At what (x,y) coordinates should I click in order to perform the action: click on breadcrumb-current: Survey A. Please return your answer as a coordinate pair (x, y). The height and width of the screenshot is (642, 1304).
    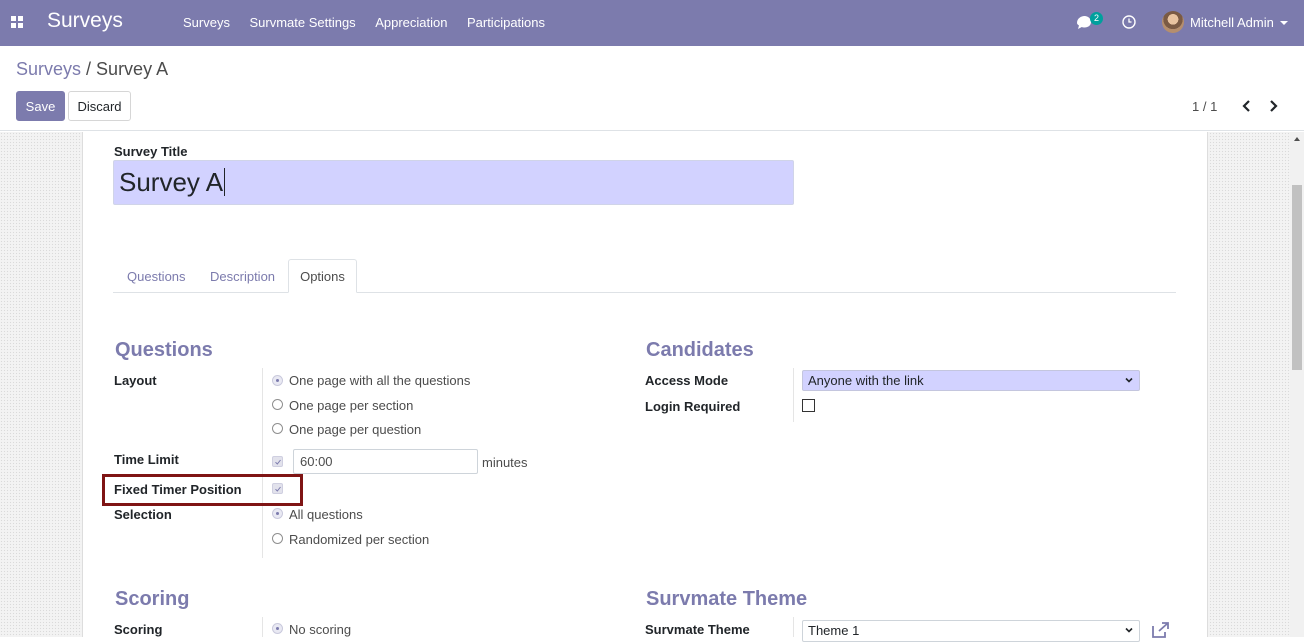
    Looking at the image, I should click on (132, 69).